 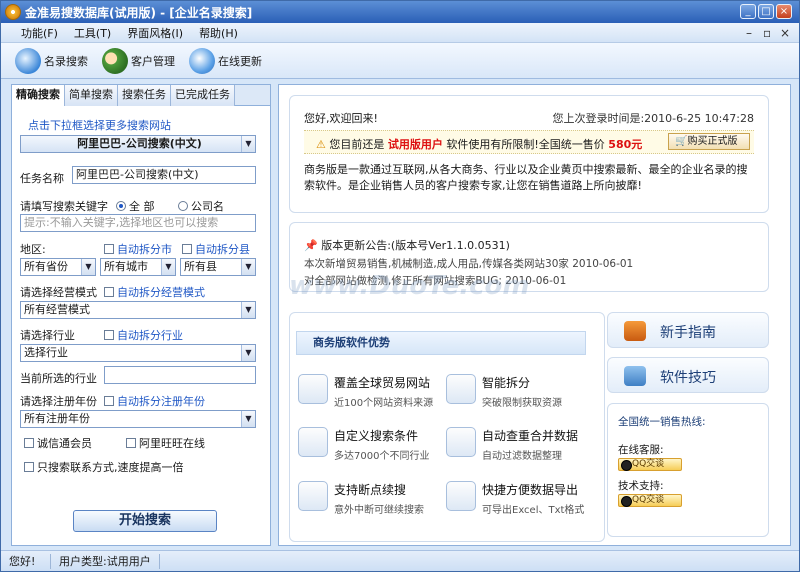 I want to click on update-title: 📌 版本更新公告:(版本号Ver1.1.0.0531), so click(x=407, y=245).